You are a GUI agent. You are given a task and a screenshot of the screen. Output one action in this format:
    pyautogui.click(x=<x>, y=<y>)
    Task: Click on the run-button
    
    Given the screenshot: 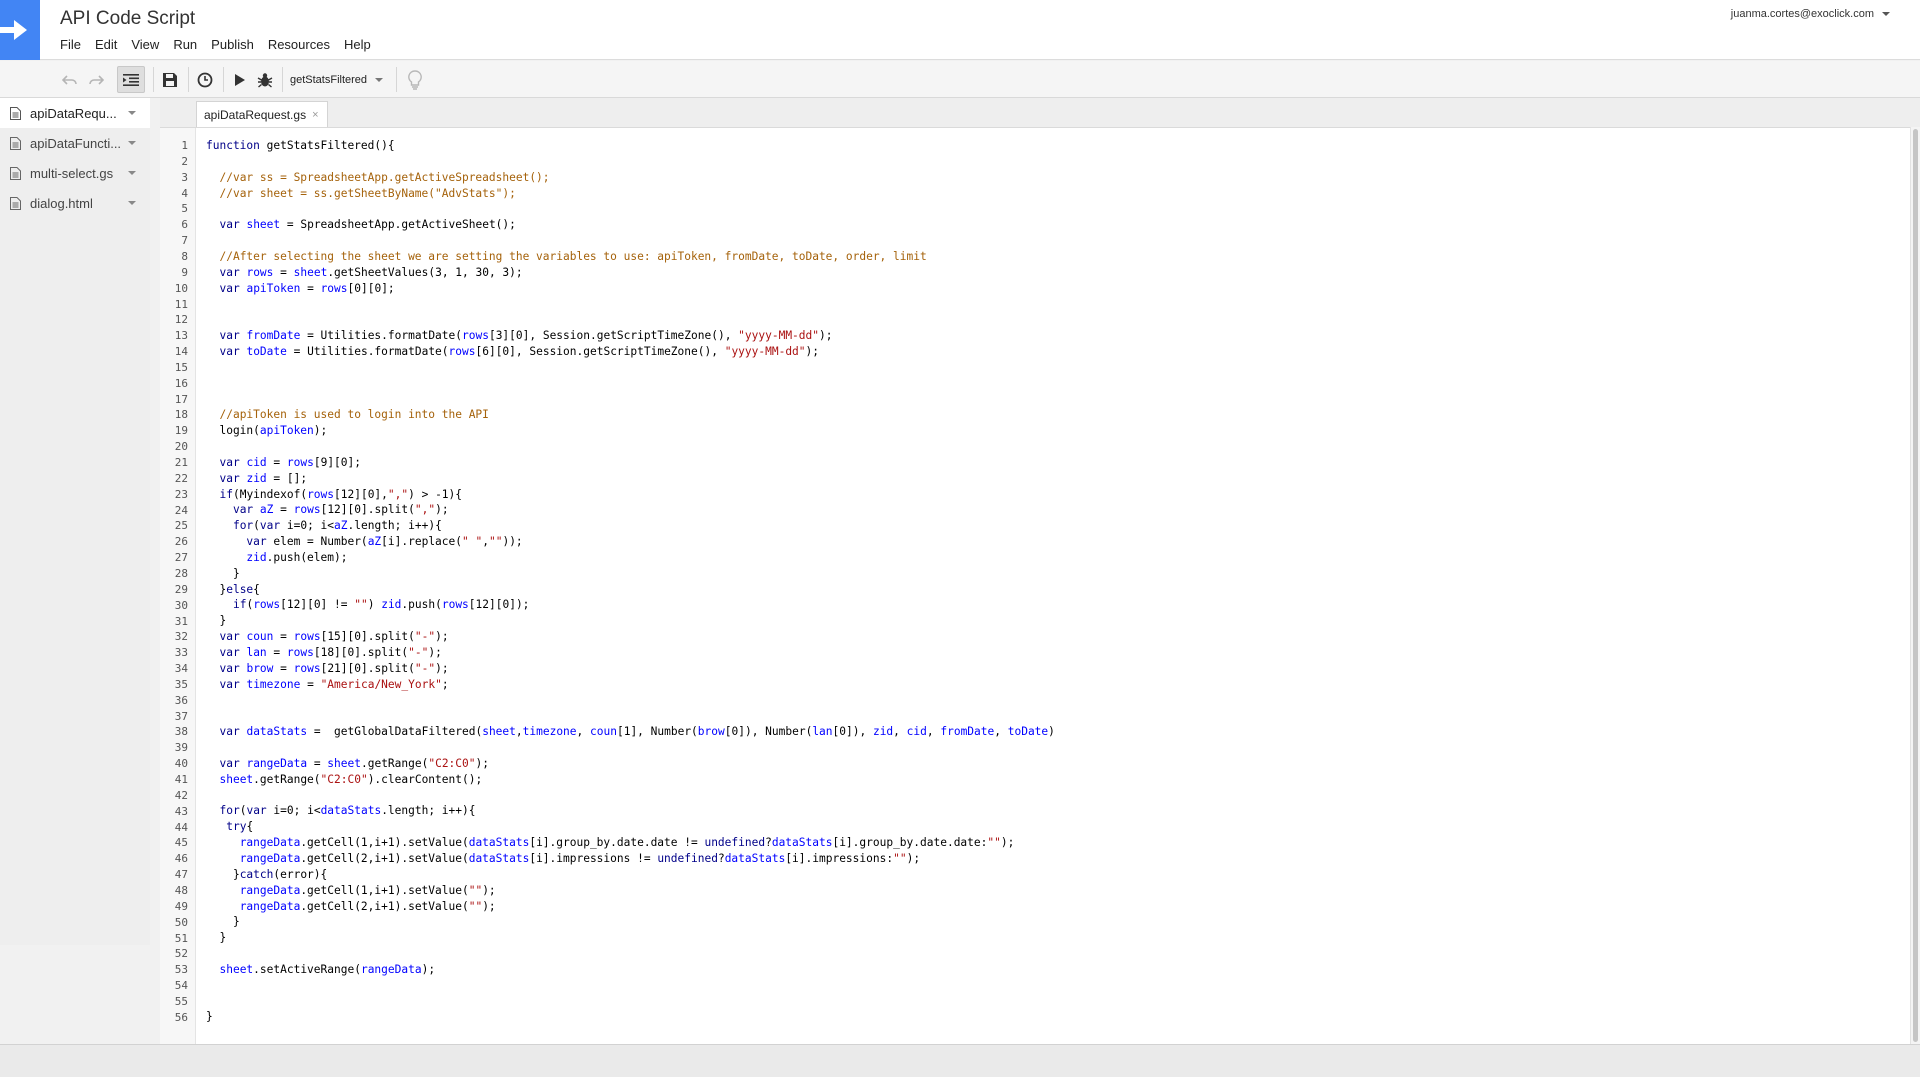 What is the action you would take?
    pyautogui.click(x=240, y=79)
    